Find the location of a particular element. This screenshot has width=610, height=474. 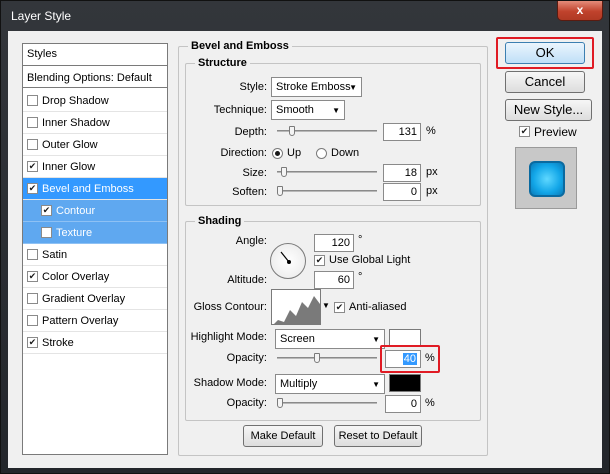

close-icon: x is located at coordinates (580, 10).